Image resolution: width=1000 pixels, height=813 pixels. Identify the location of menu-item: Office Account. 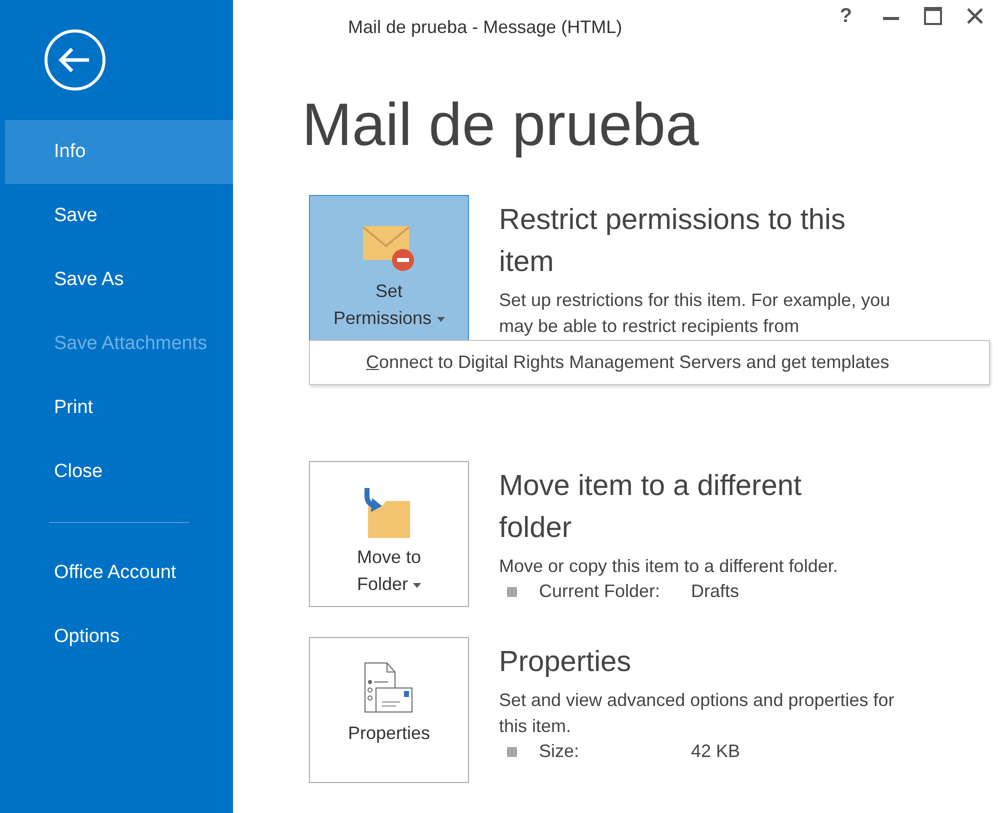
(119, 573).